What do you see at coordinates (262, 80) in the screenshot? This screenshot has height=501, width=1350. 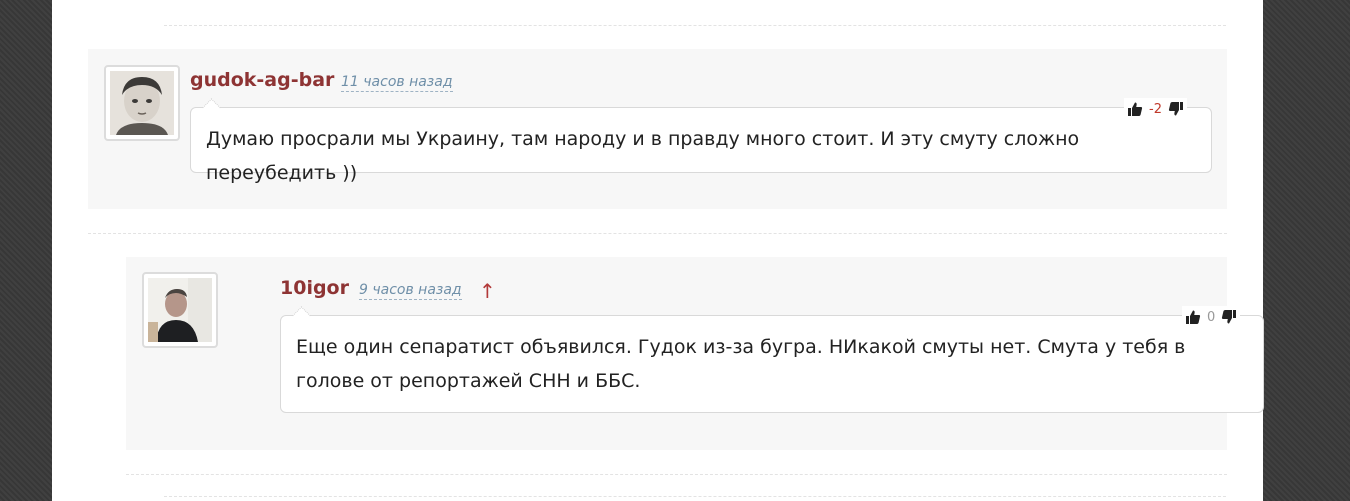 I see `comment-author: gudok-ag-bar` at bounding box center [262, 80].